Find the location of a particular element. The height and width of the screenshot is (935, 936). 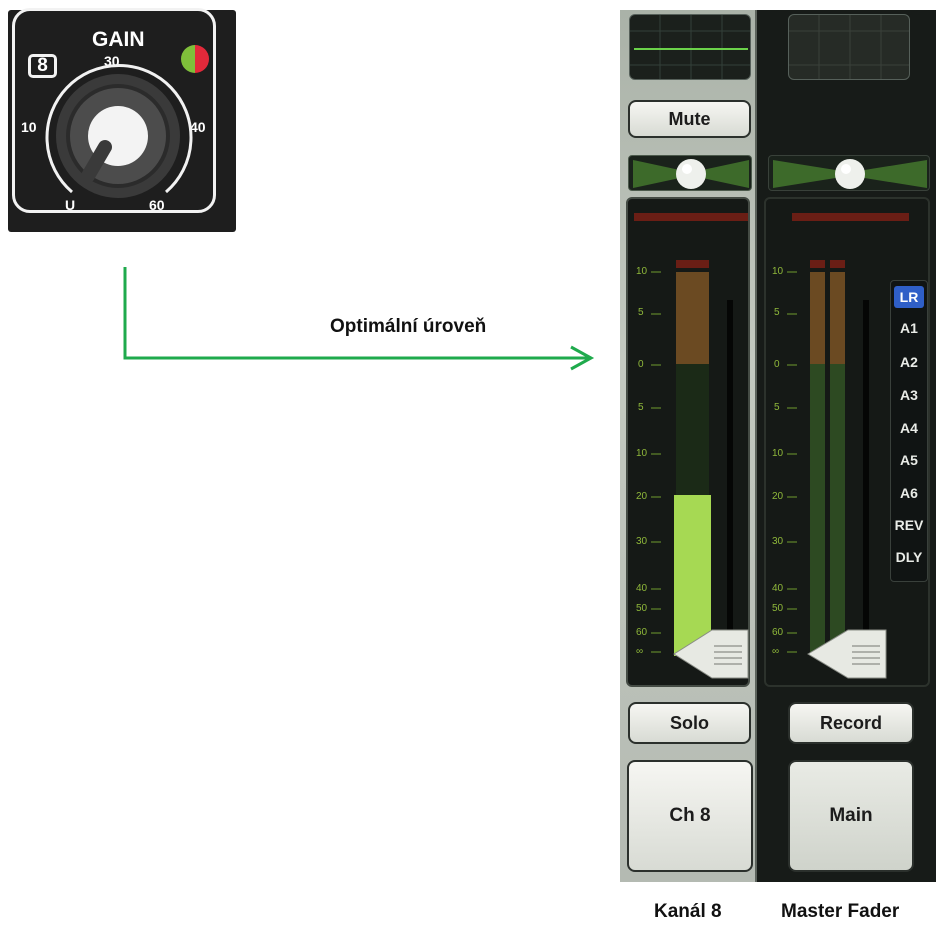

solo-button: Solo is located at coordinates (689, 723).